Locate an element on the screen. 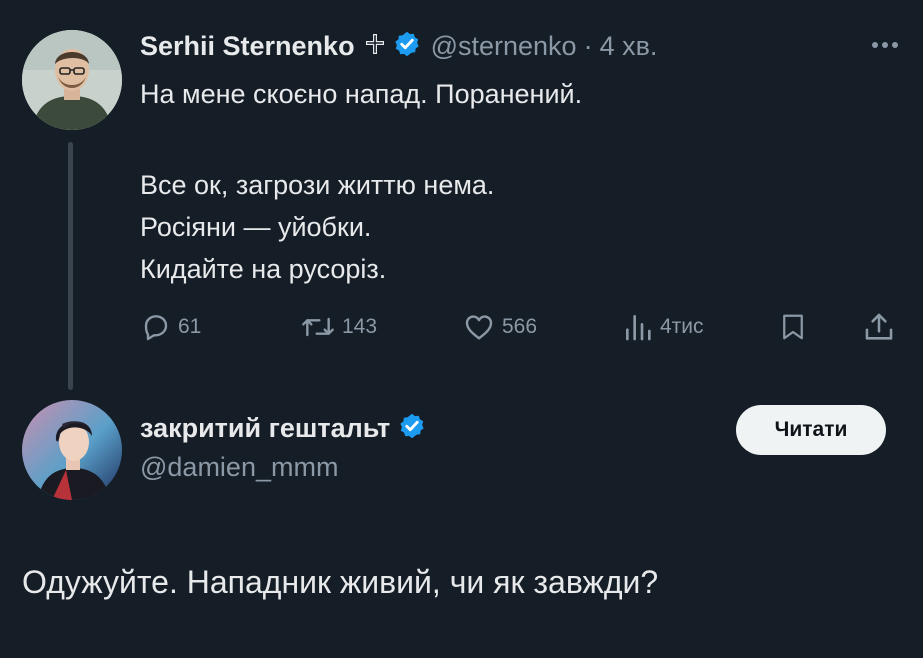 The height and width of the screenshot is (658, 923). bookmark-button is located at coordinates (793, 327).